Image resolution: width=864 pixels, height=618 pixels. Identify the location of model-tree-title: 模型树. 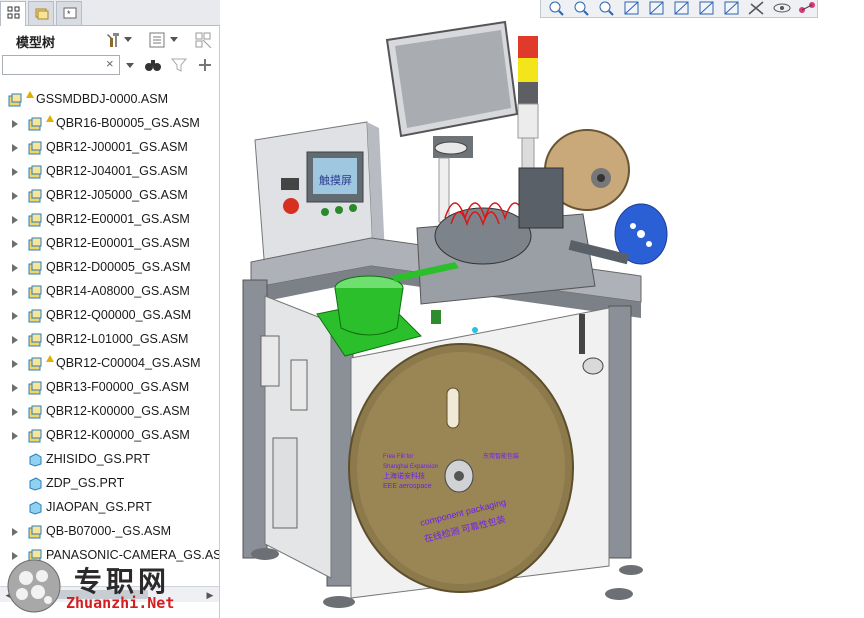
(36, 42).